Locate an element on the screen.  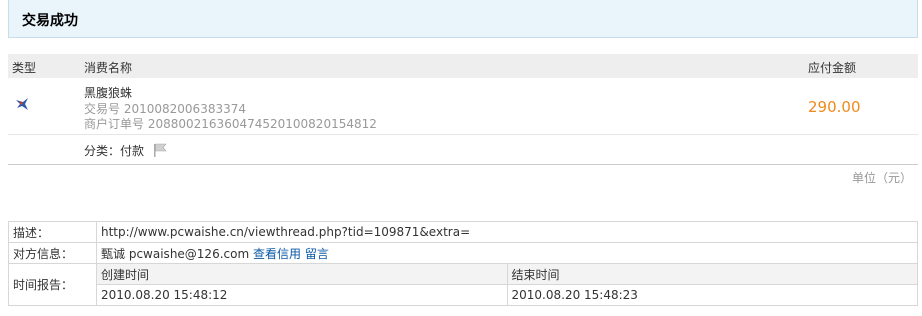
trade-number-label: 交易号 is located at coordinates (102, 109).